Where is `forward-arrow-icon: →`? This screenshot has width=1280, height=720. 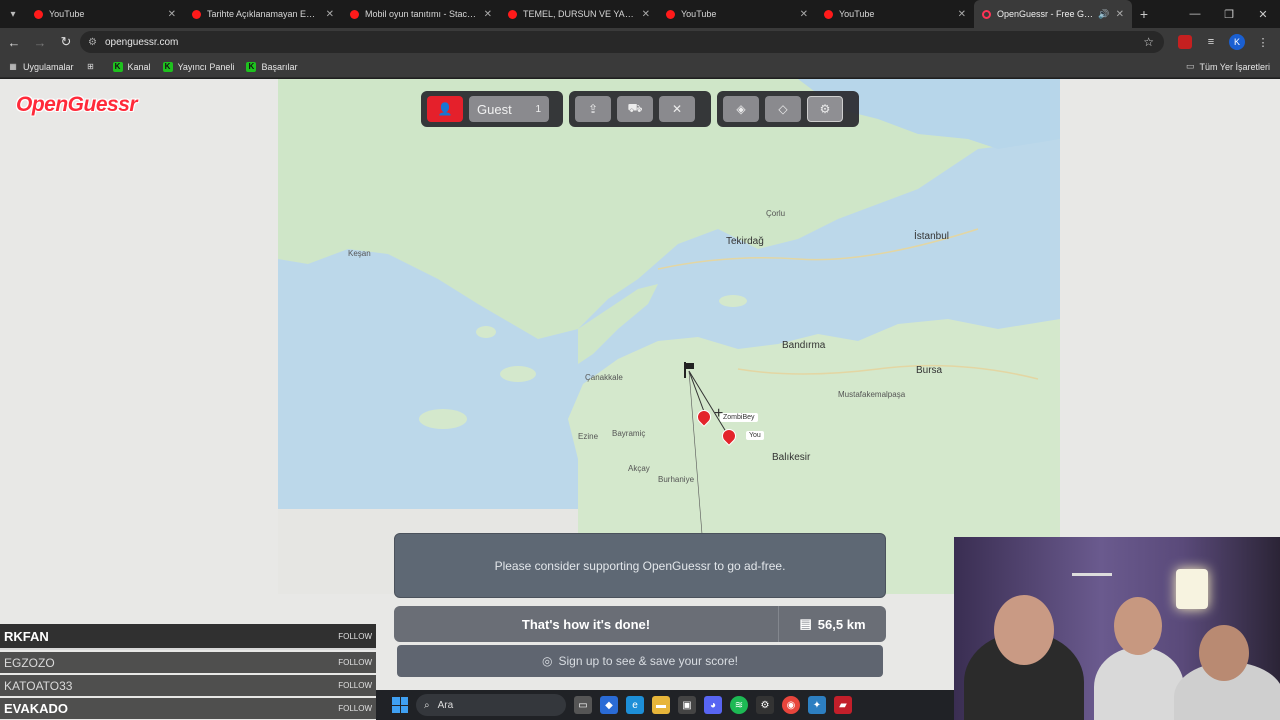
forward-arrow-icon: → is located at coordinates (40, 42).